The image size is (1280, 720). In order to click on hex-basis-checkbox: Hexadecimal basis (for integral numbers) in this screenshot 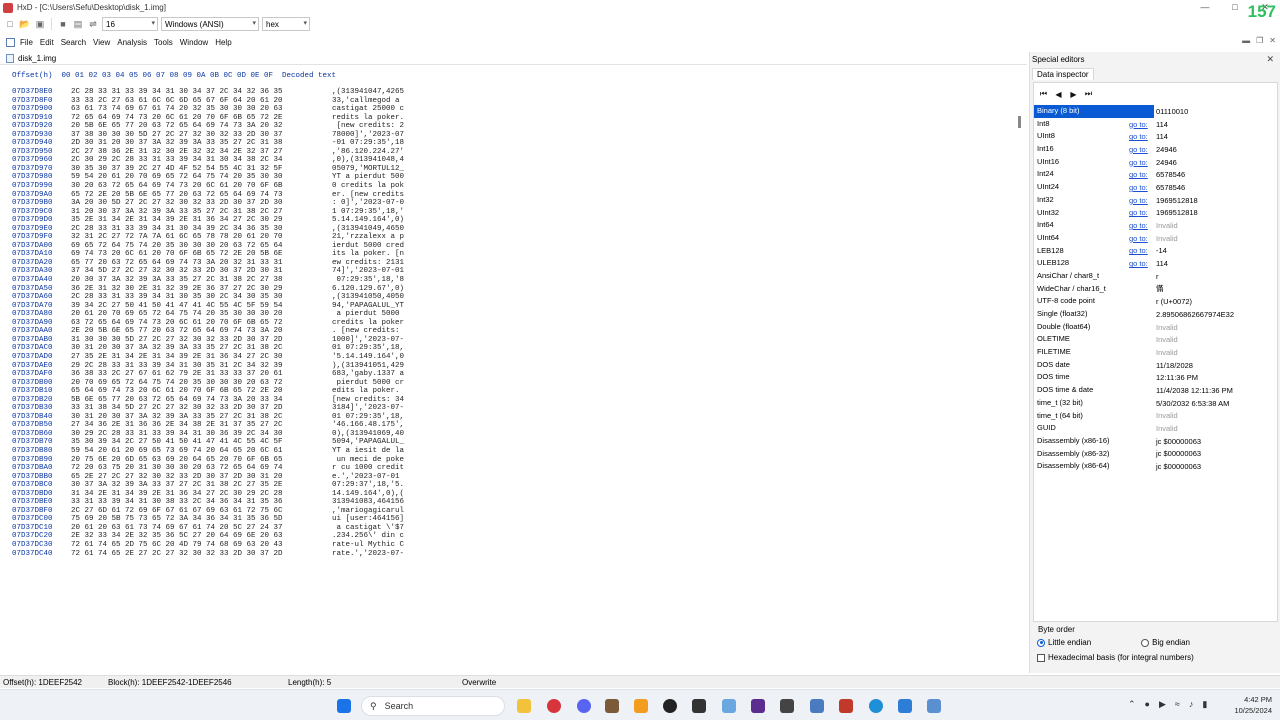, I will do `click(1155, 657)`.